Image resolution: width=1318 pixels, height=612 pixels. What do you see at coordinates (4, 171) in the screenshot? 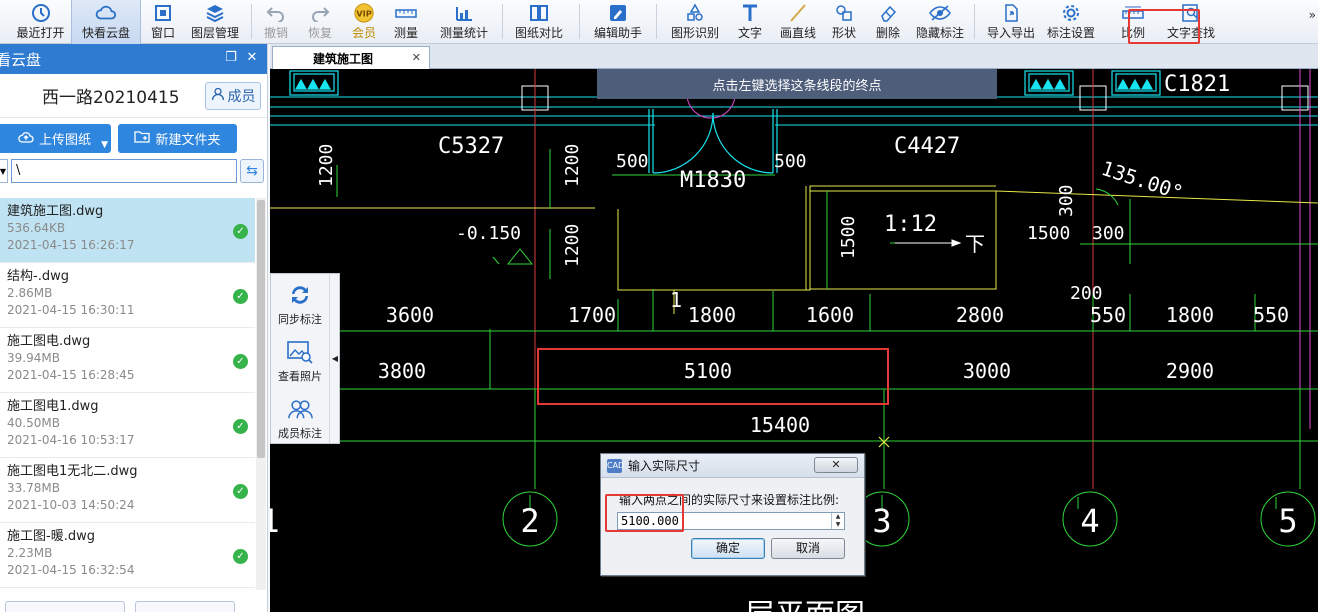
I see `path-dropdown-icon: ▼` at bounding box center [4, 171].